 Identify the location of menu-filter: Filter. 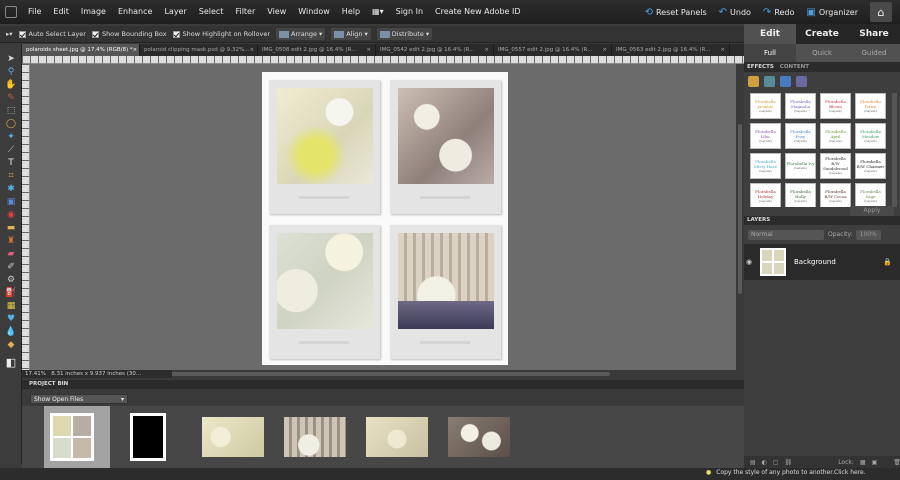
(245, 12).